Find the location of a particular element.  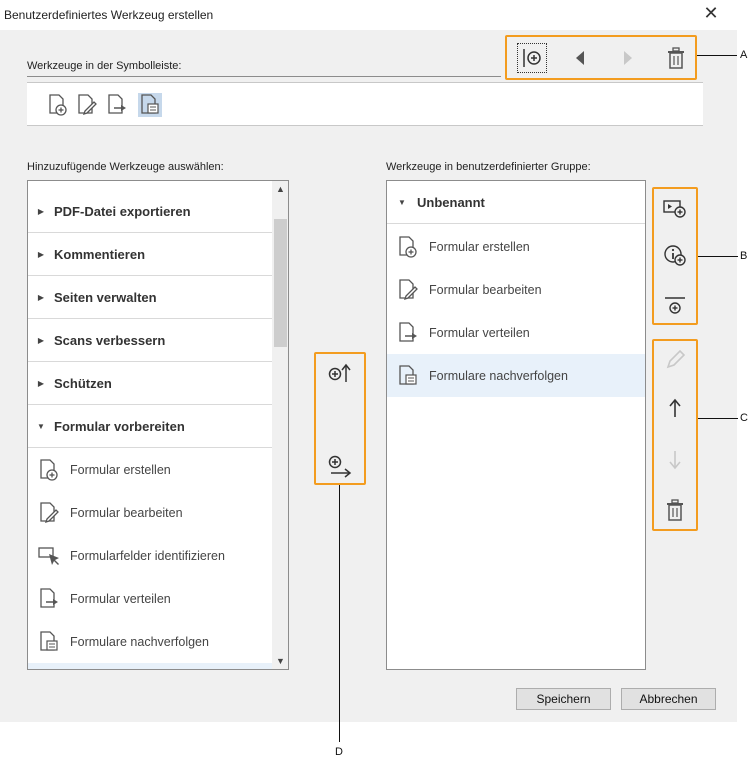

group-label: Kommentieren is located at coordinates (100, 254).